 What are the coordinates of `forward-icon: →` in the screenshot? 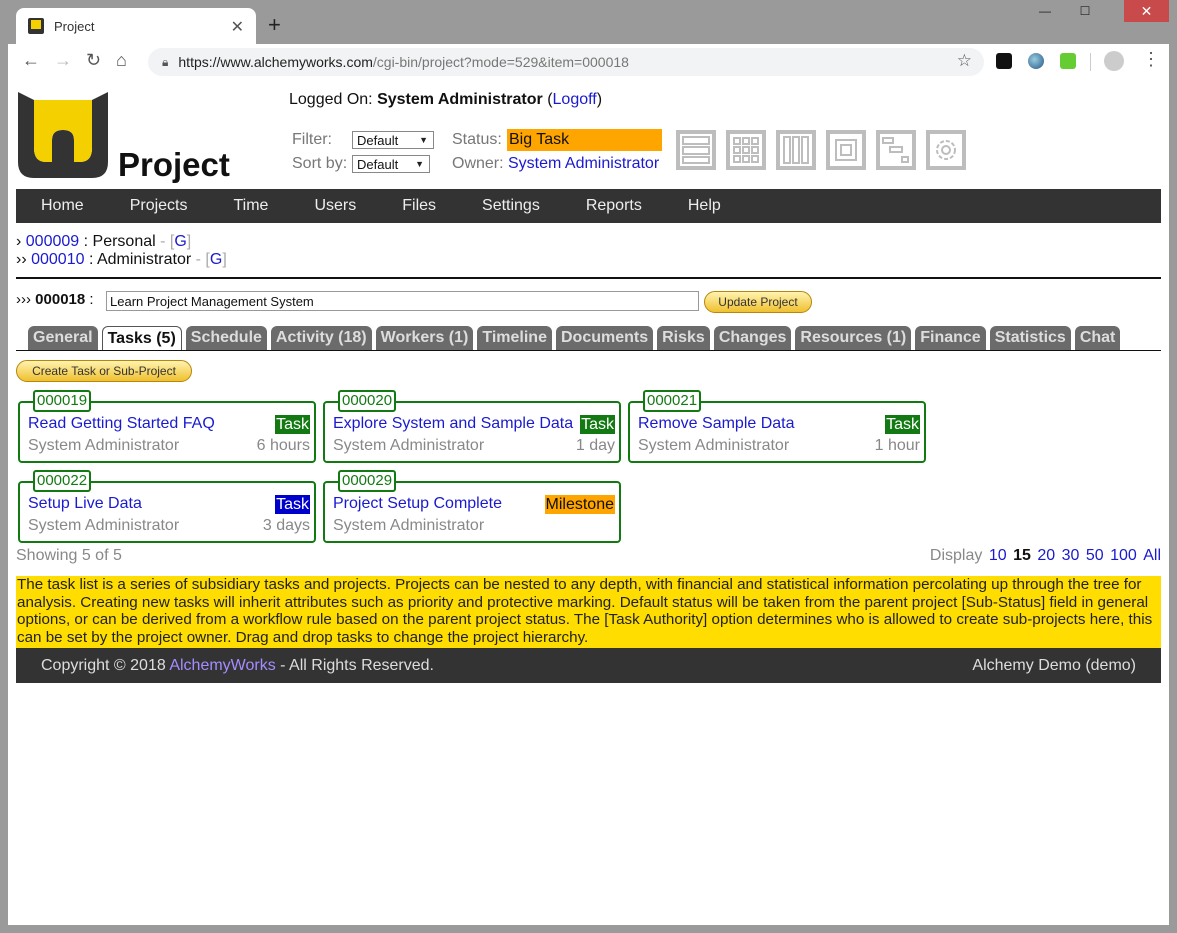 It's located at (63, 60).